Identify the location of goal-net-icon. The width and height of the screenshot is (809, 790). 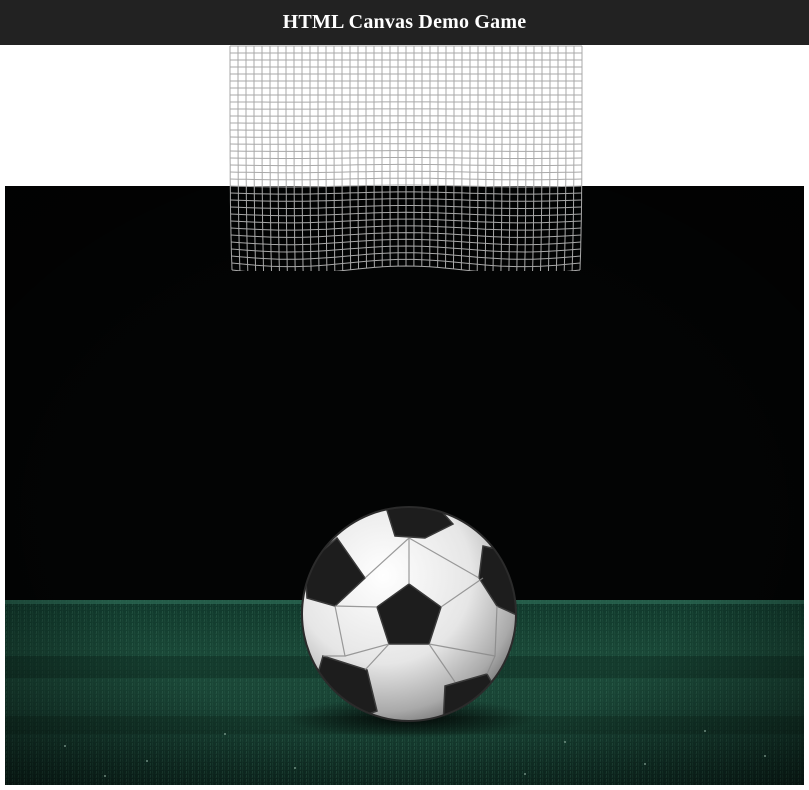
(406, 158).